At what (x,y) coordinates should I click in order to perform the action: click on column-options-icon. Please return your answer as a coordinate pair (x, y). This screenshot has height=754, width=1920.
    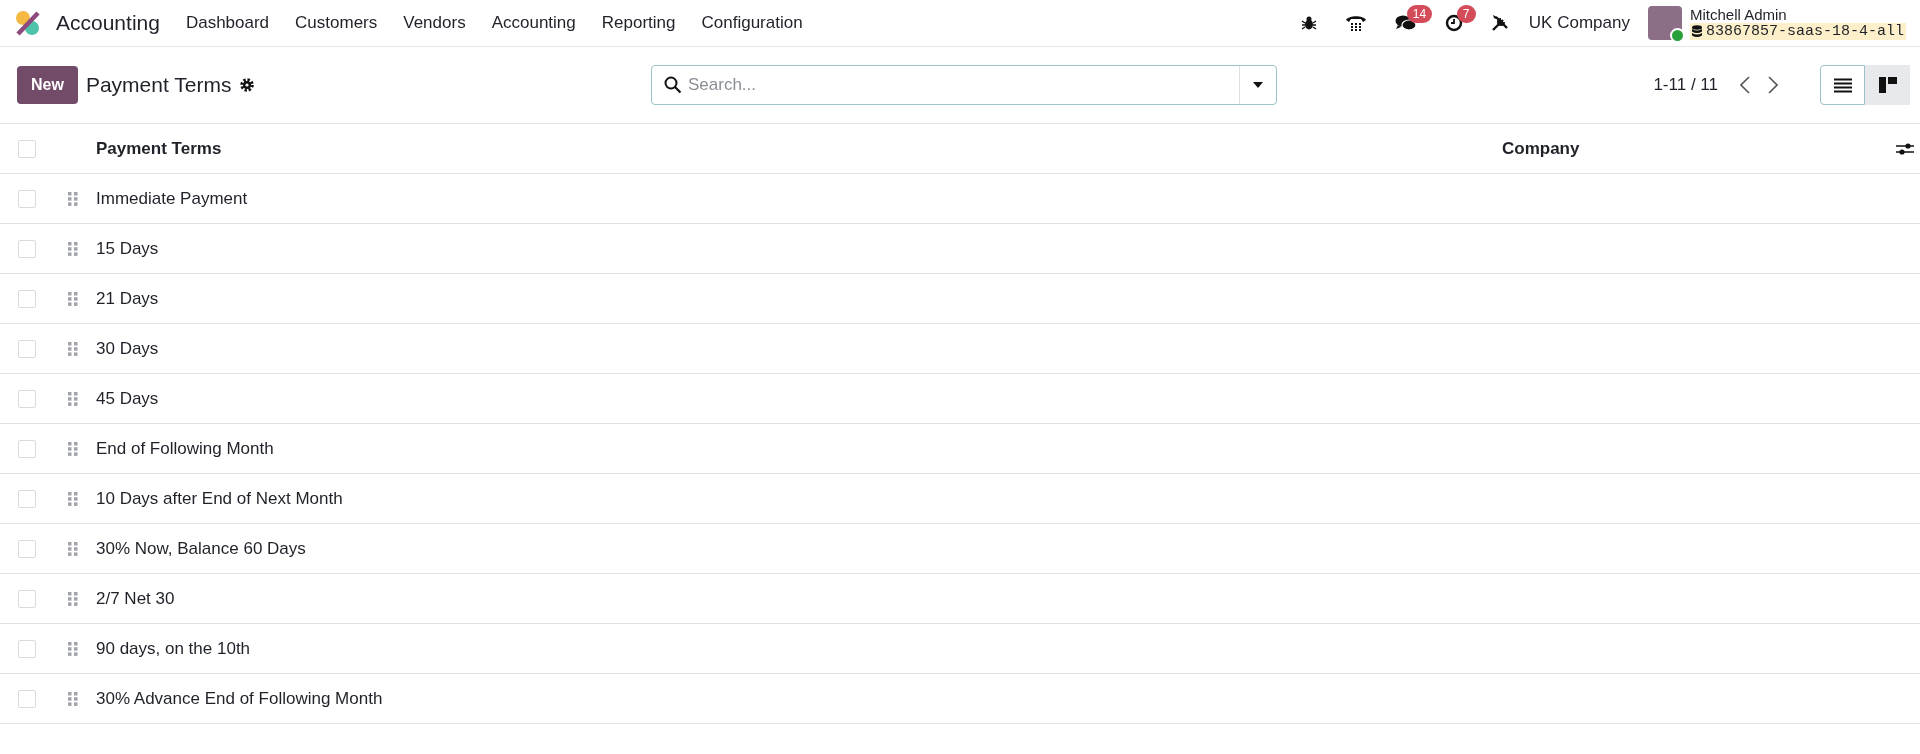
    Looking at the image, I should click on (1905, 148).